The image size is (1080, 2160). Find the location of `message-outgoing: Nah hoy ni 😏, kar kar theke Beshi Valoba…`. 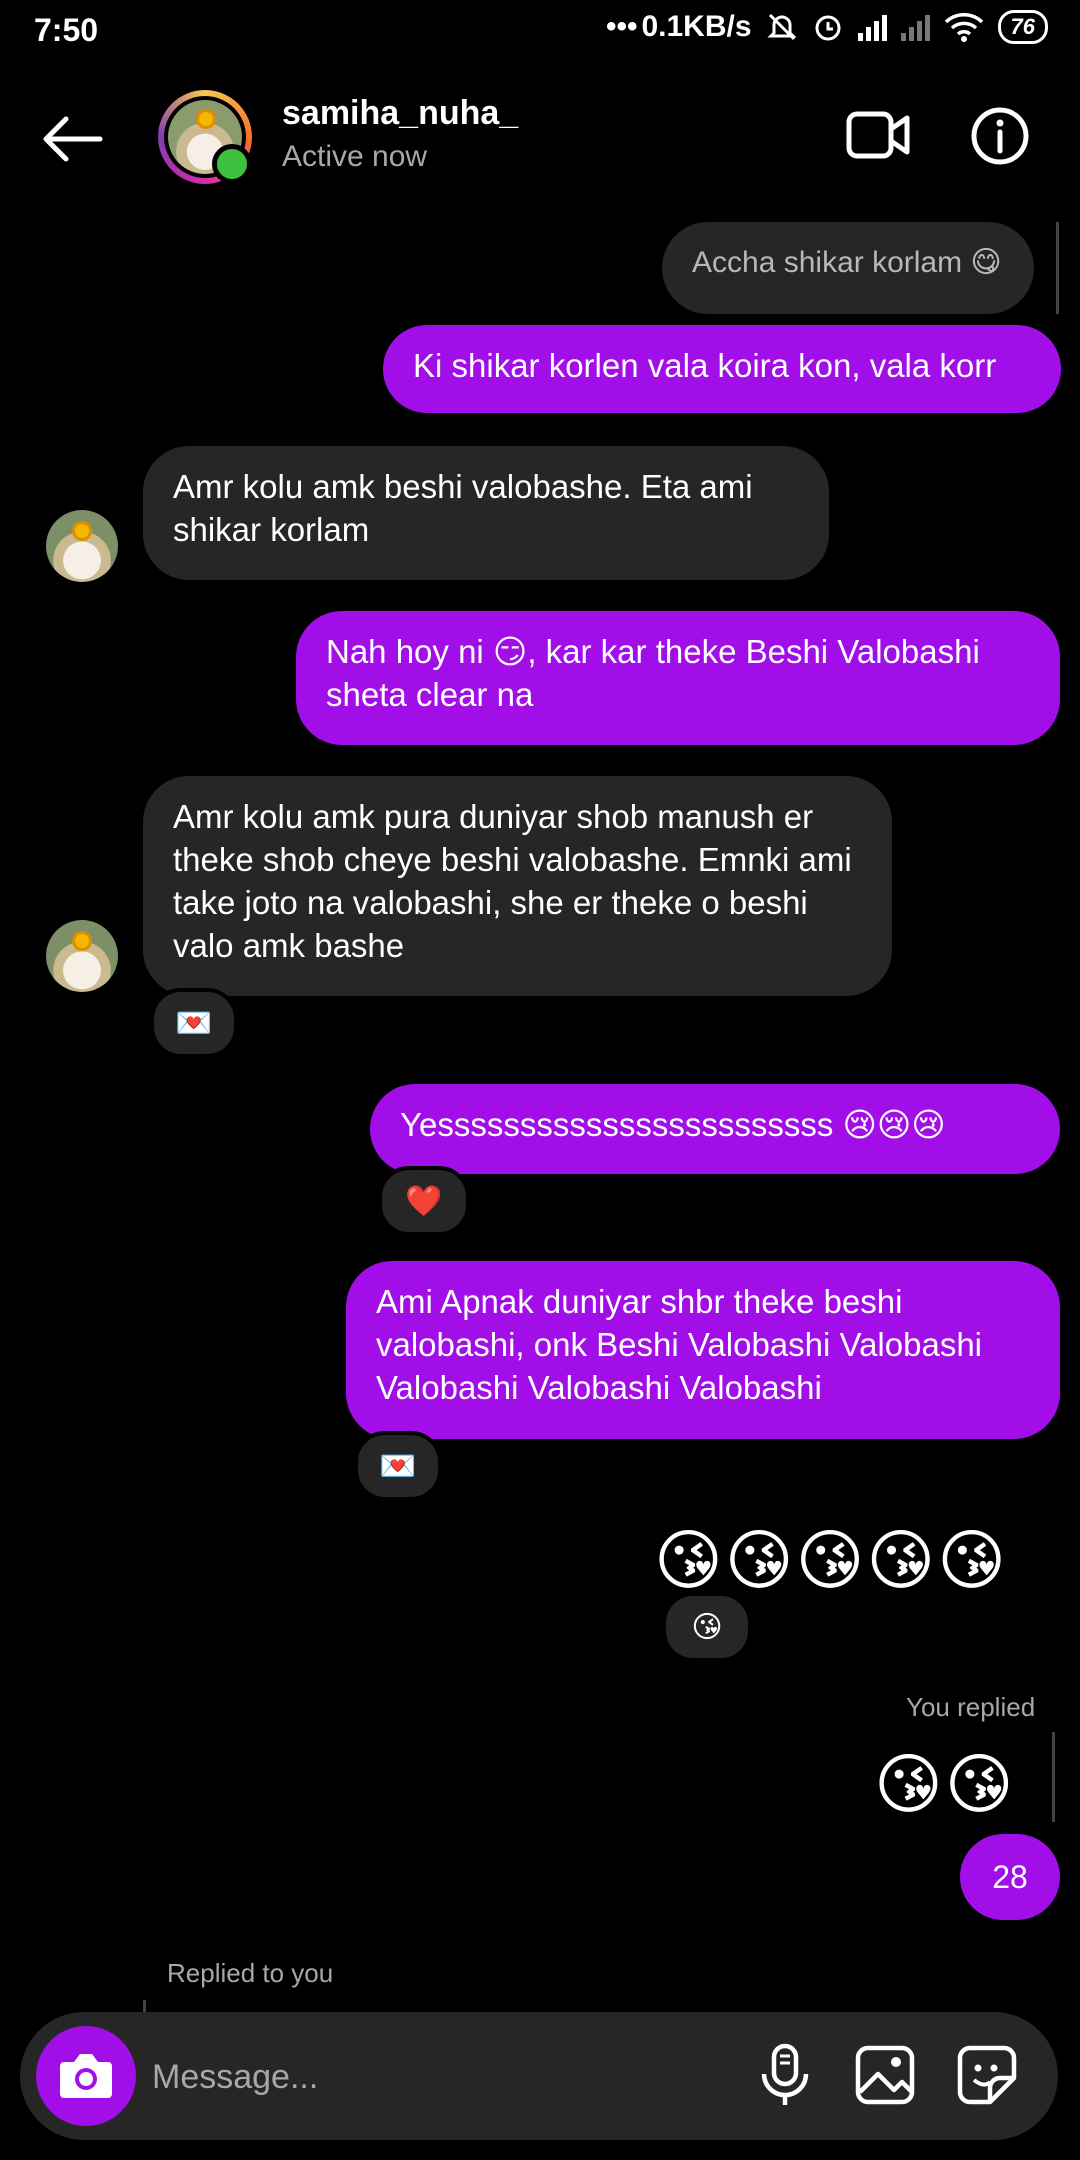

message-outgoing: Nah hoy ni 😏, kar kar theke Beshi Valoba… is located at coordinates (678, 678).